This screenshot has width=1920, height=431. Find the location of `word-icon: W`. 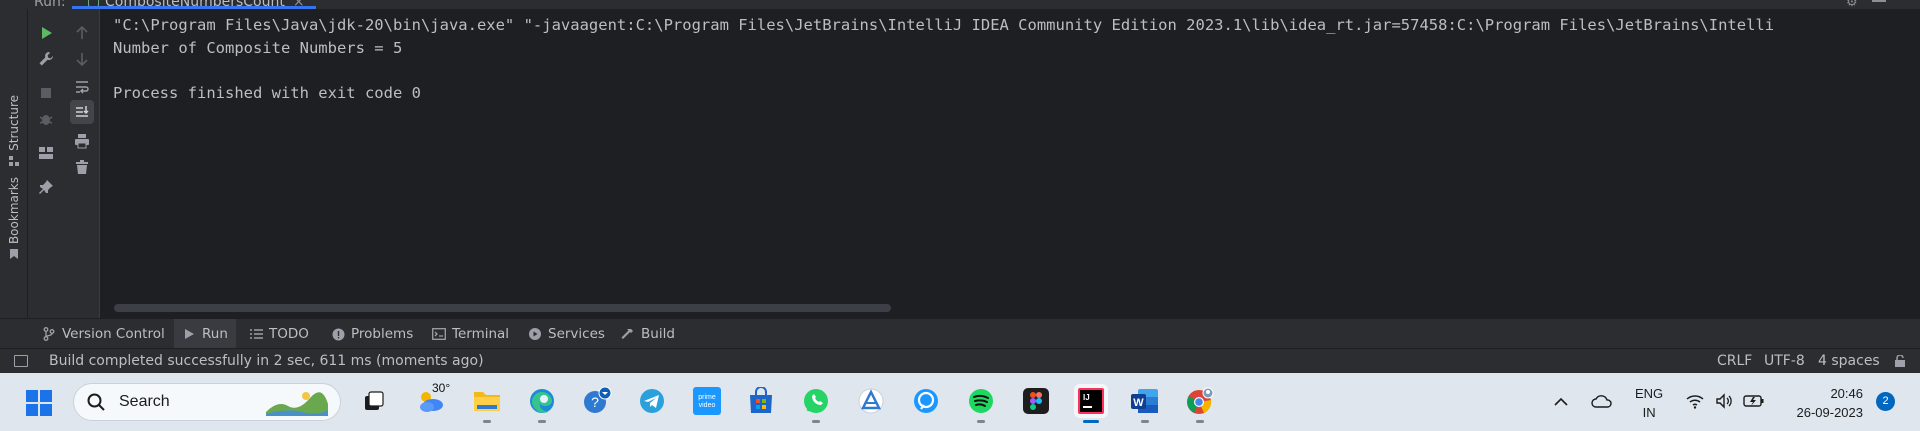

word-icon: W is located at coordinates (1144, 401).